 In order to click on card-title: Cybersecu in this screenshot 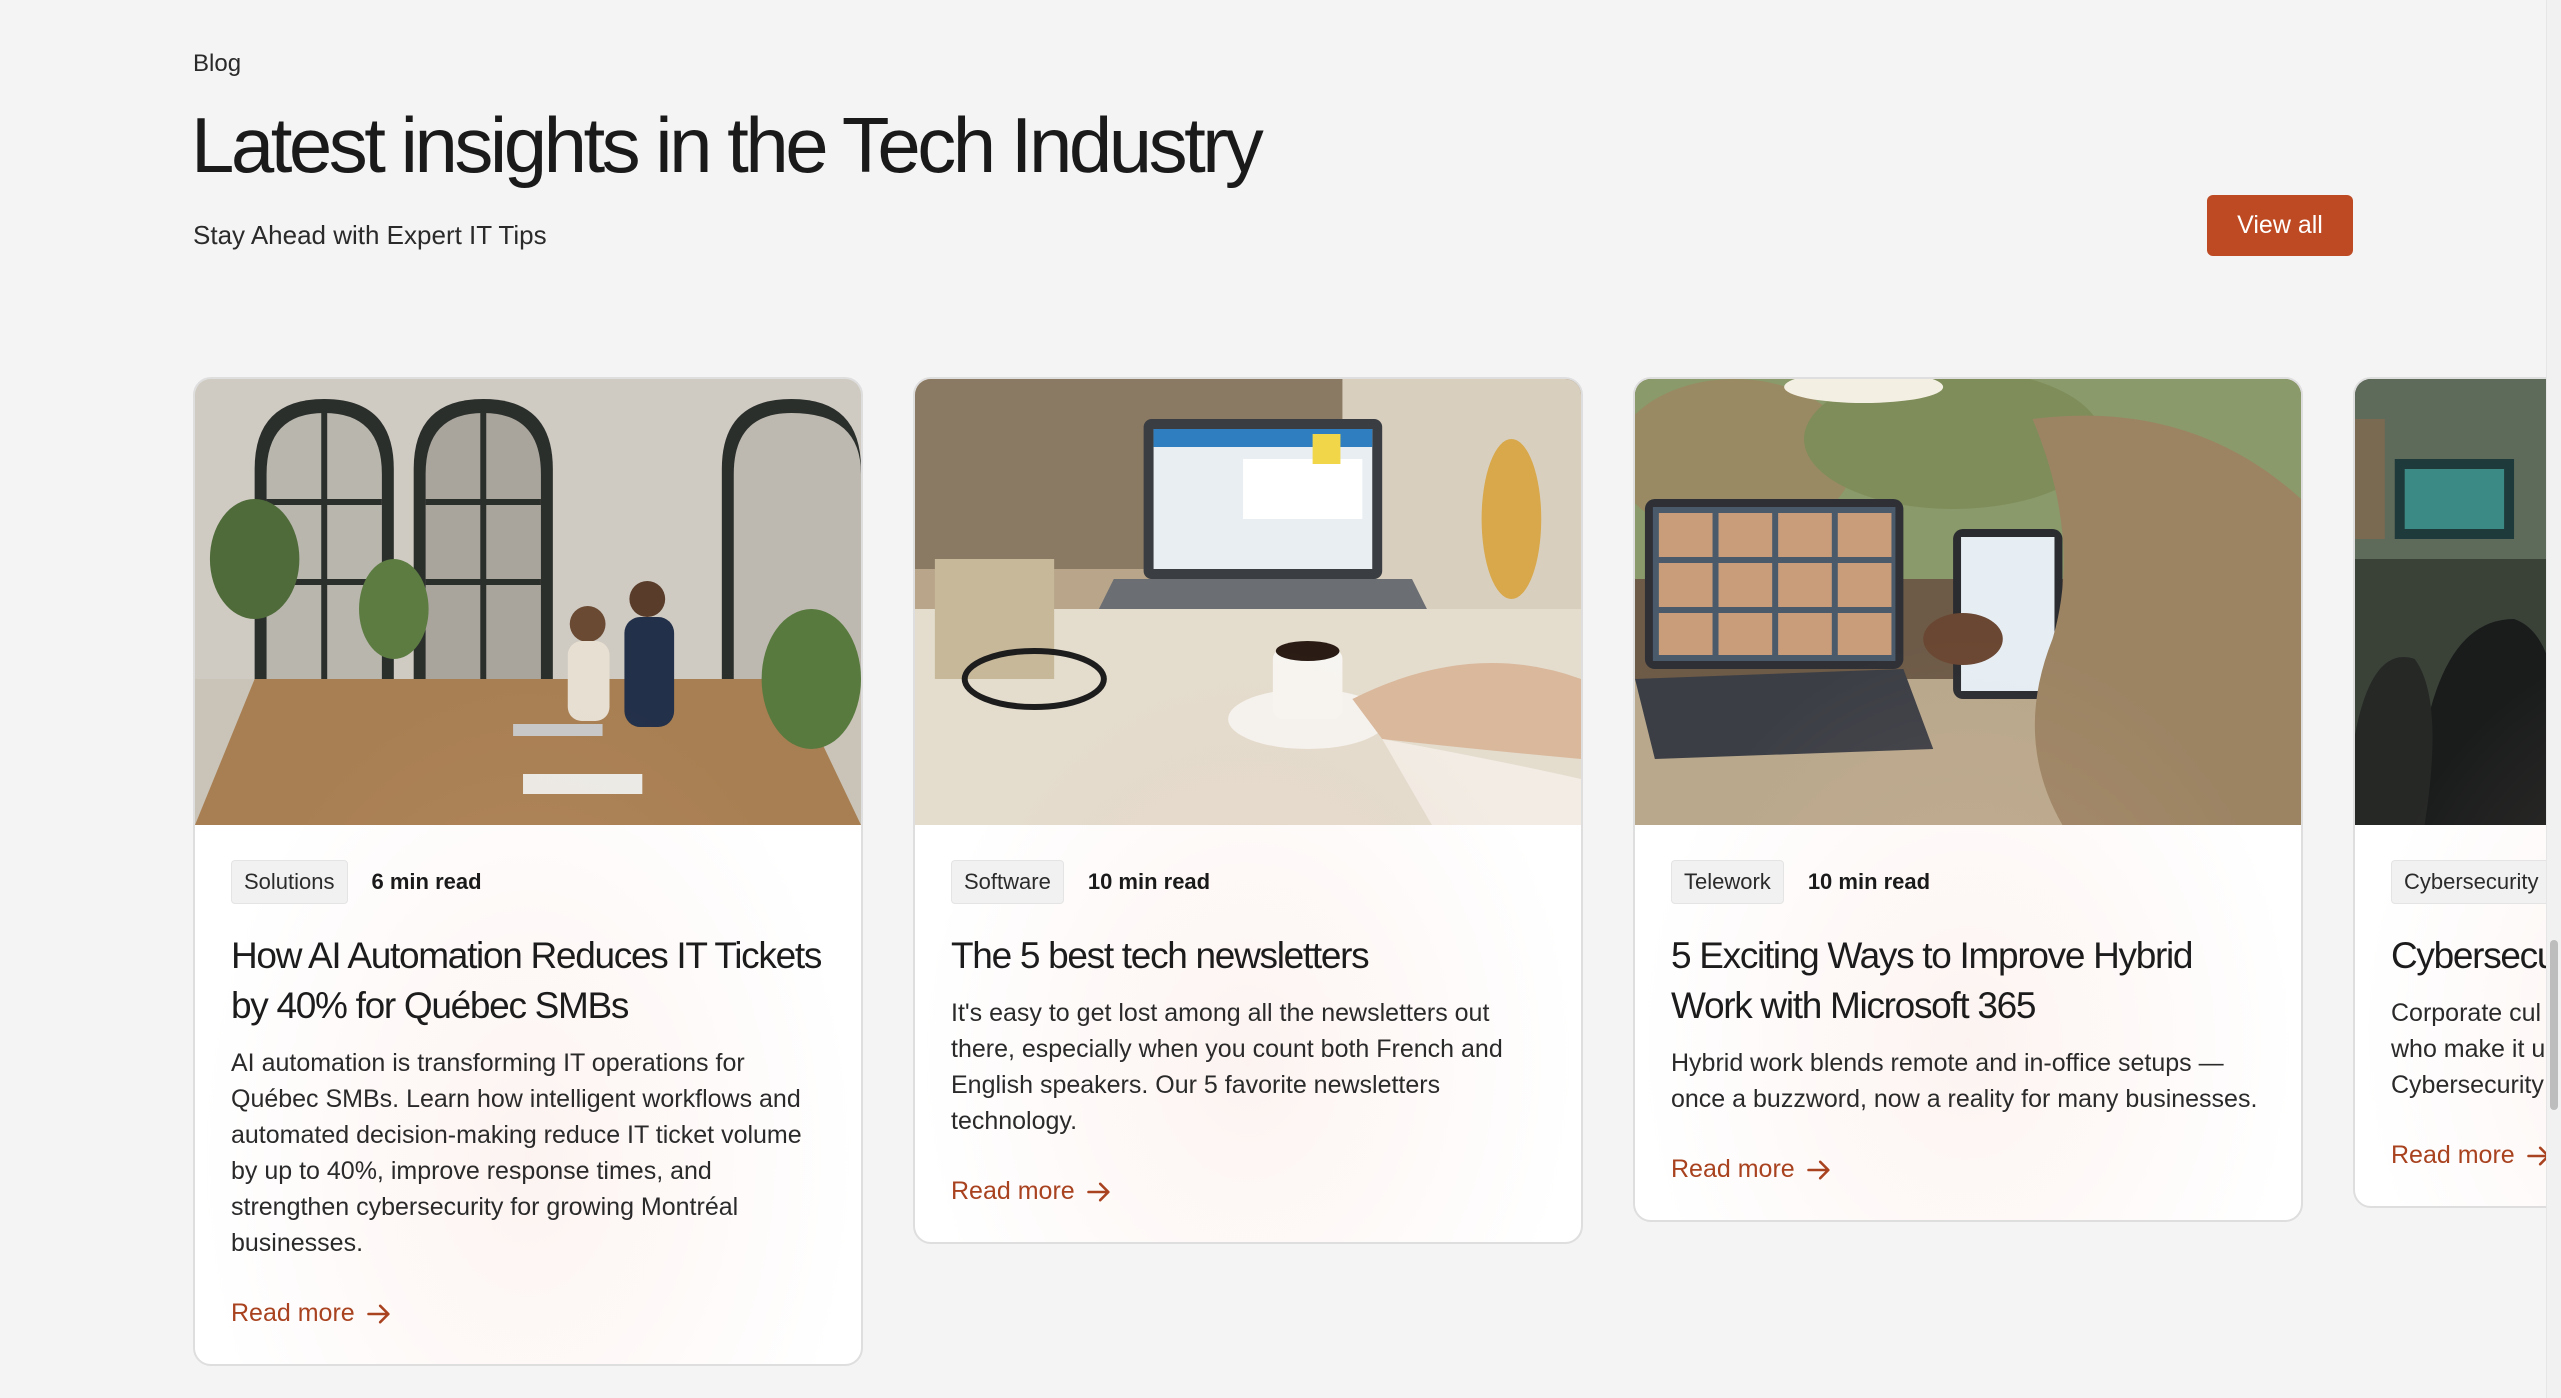, I will do `click(2468, 956)`.